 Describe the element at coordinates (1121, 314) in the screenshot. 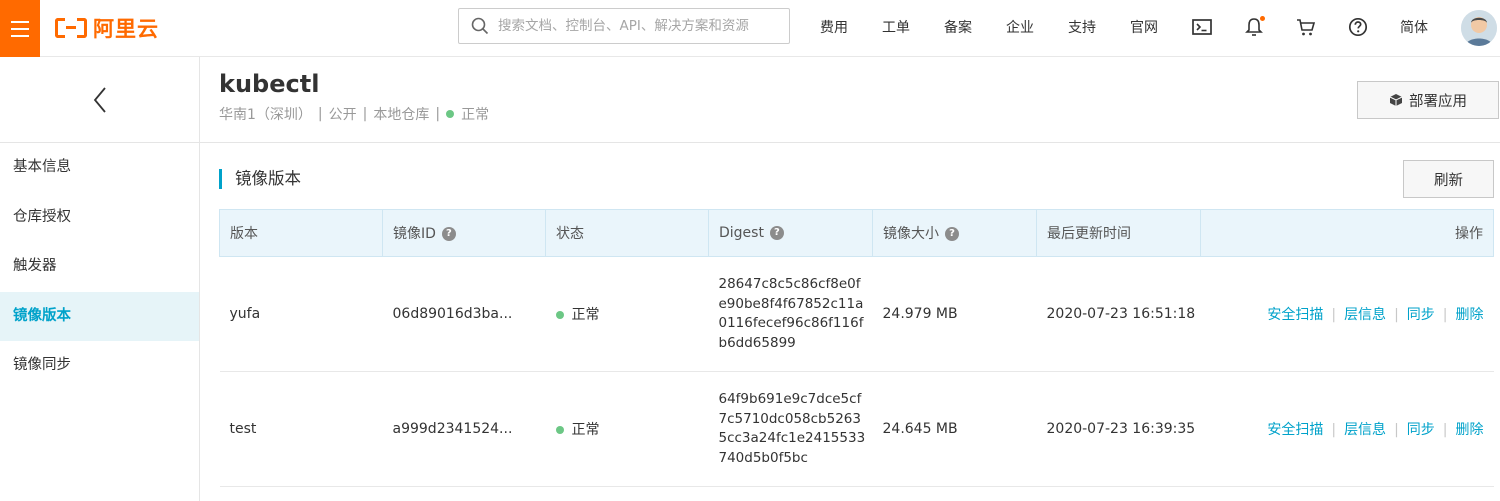

I see `cell-updated: 2020-07-23 16:51:18` at that location.